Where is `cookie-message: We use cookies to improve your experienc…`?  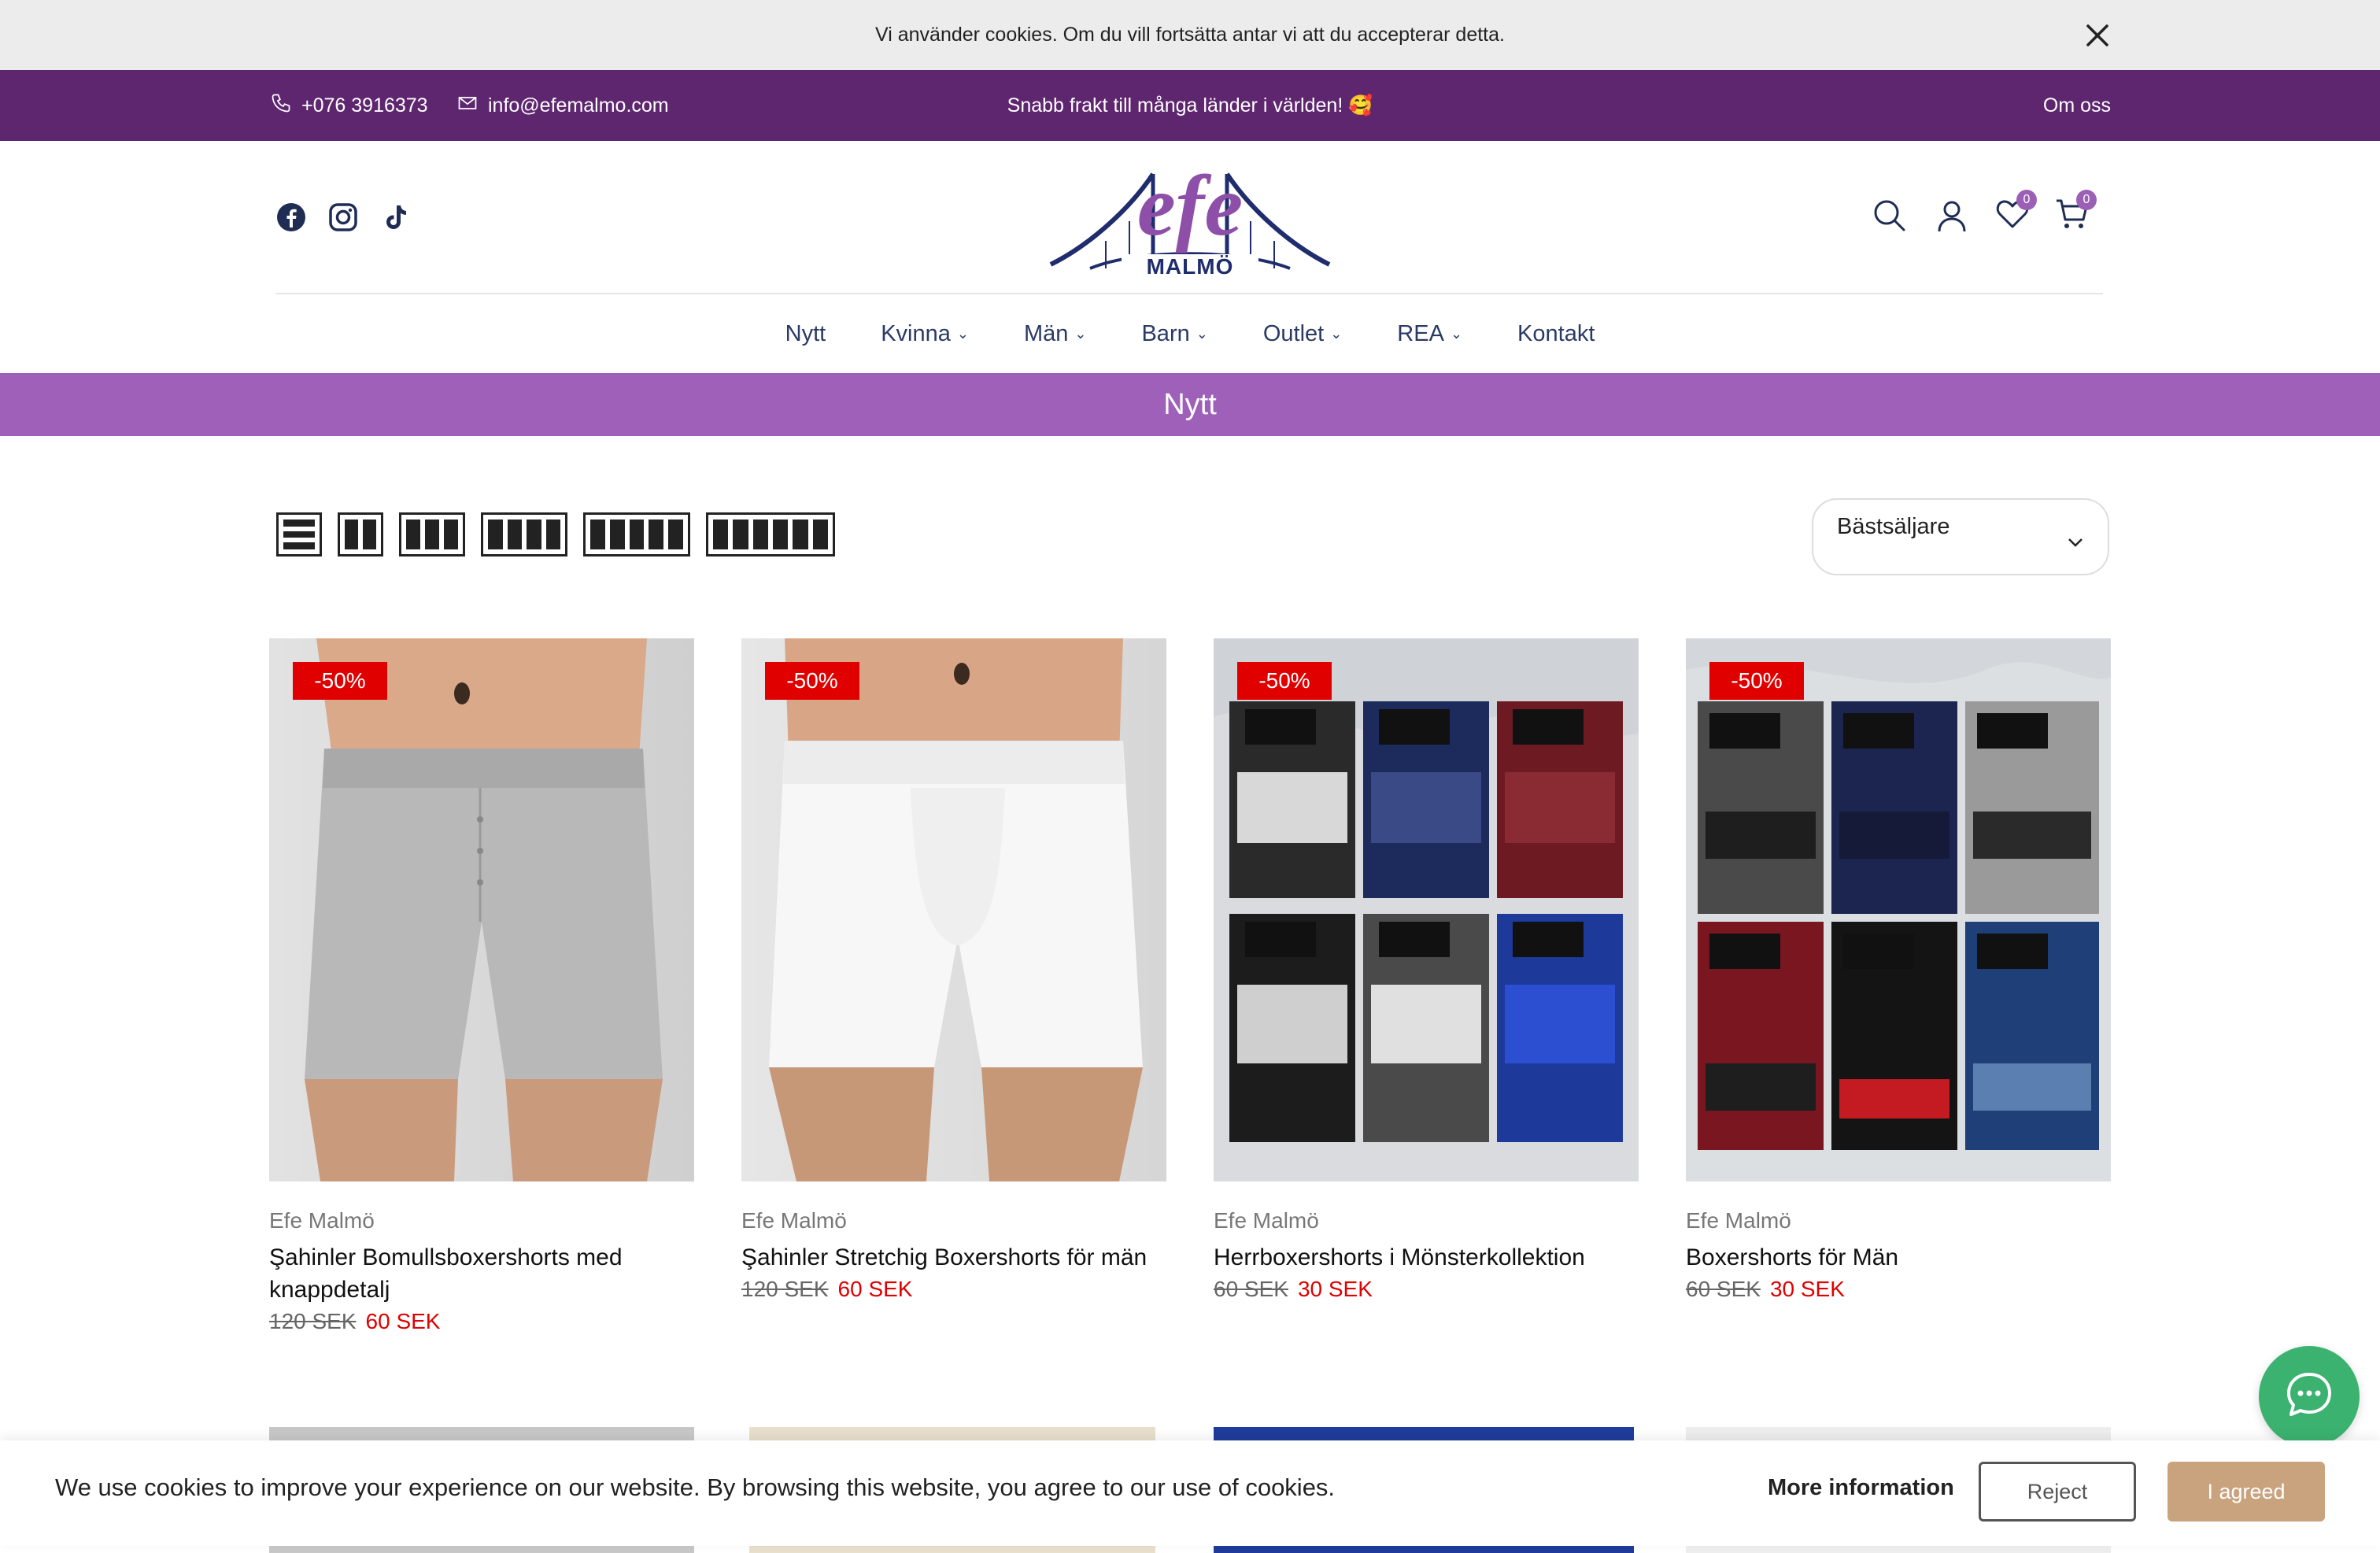
cookie-message: We use cookies to improve your experienc… is located at coordinates (695, 1487).